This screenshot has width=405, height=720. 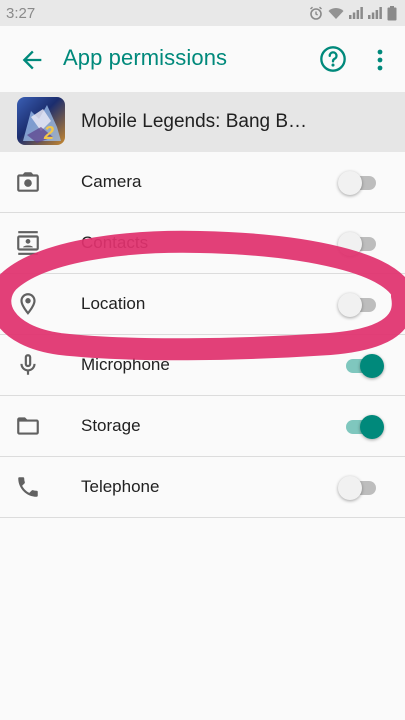 What do you see at coordinates (111, 425) in the screenshot?
I see `permission-label: Storage` at bounding box center [111, 425].